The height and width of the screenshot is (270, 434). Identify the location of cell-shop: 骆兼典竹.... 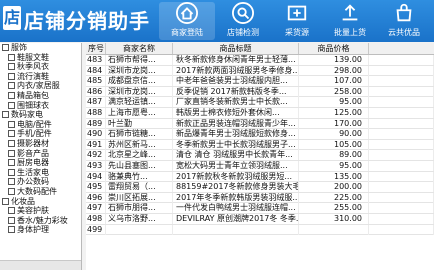
(139, 176).